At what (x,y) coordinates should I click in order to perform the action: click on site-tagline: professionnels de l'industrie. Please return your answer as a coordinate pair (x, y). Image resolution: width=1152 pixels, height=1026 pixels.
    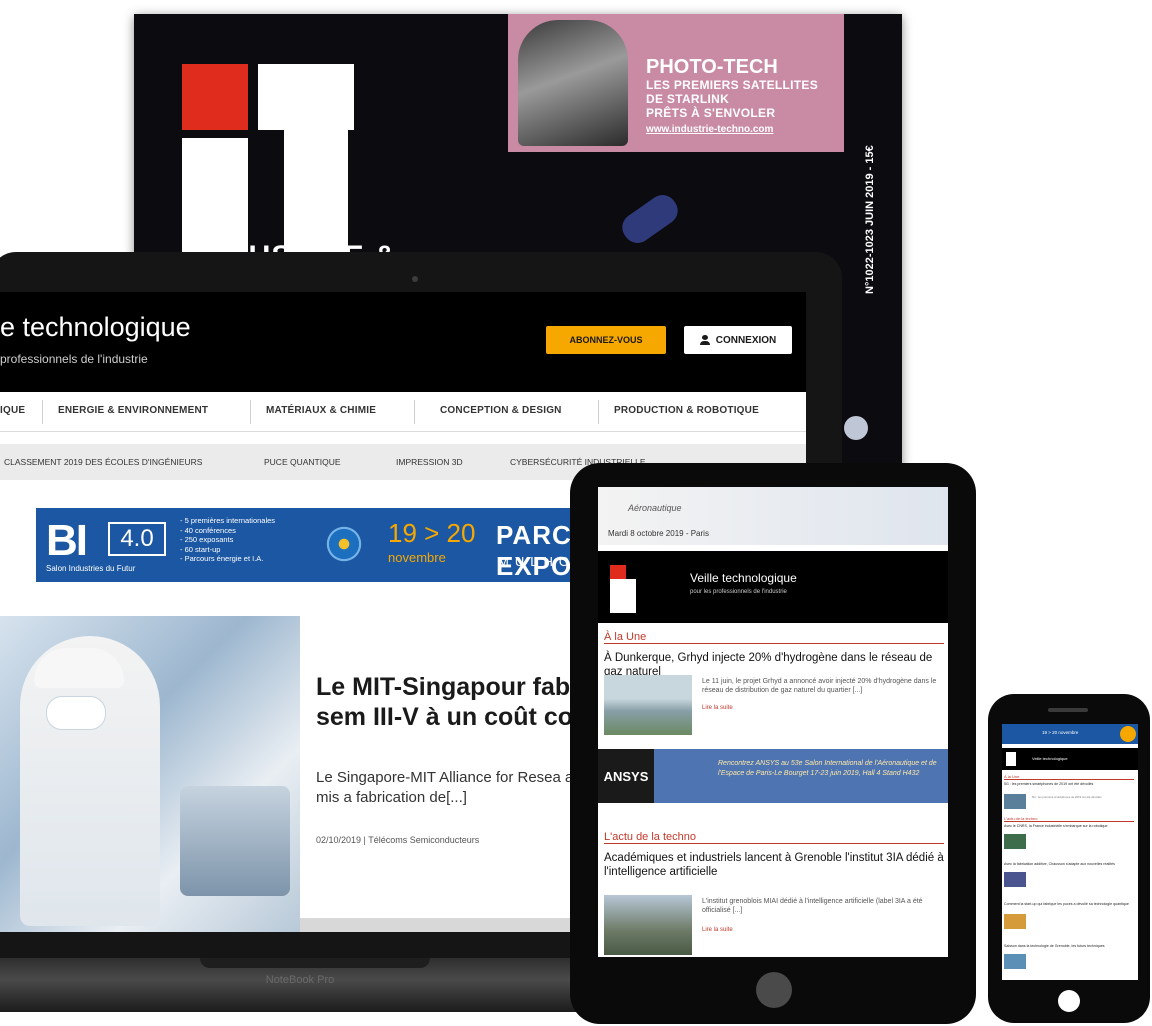
    Looking at the image, I should click on (74, 359).